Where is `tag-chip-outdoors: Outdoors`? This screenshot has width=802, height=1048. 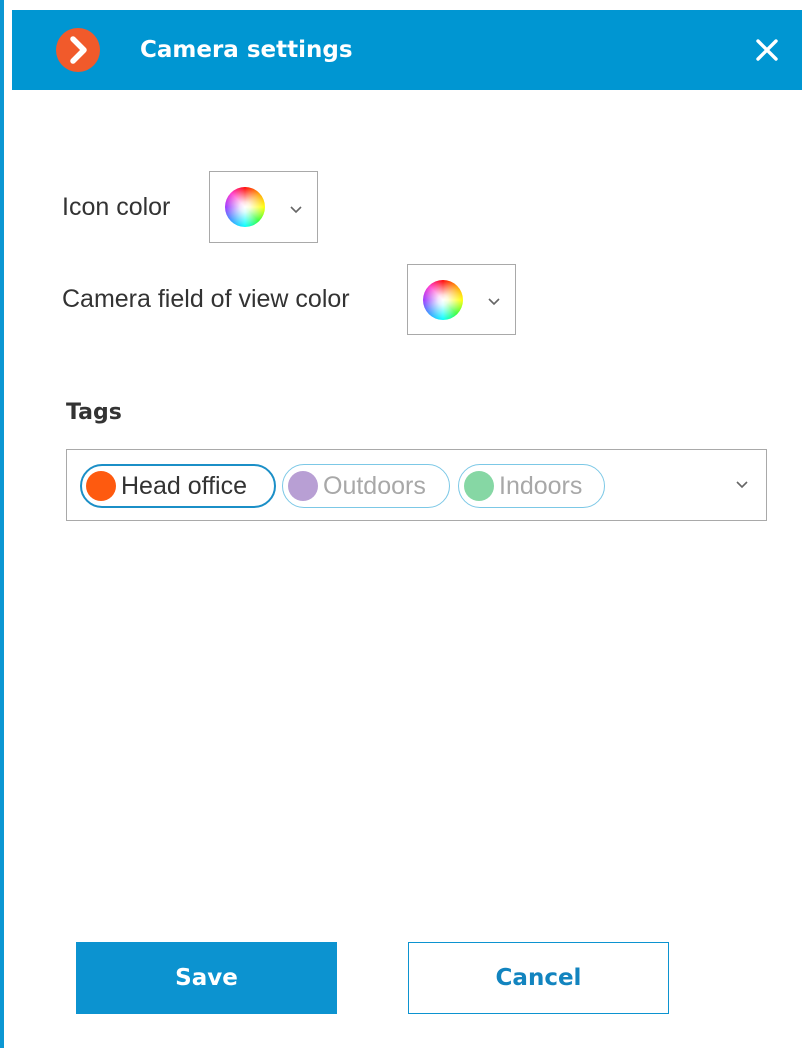
tag-chip-outdoors: Outdoors is located at coordinates (366, 486).